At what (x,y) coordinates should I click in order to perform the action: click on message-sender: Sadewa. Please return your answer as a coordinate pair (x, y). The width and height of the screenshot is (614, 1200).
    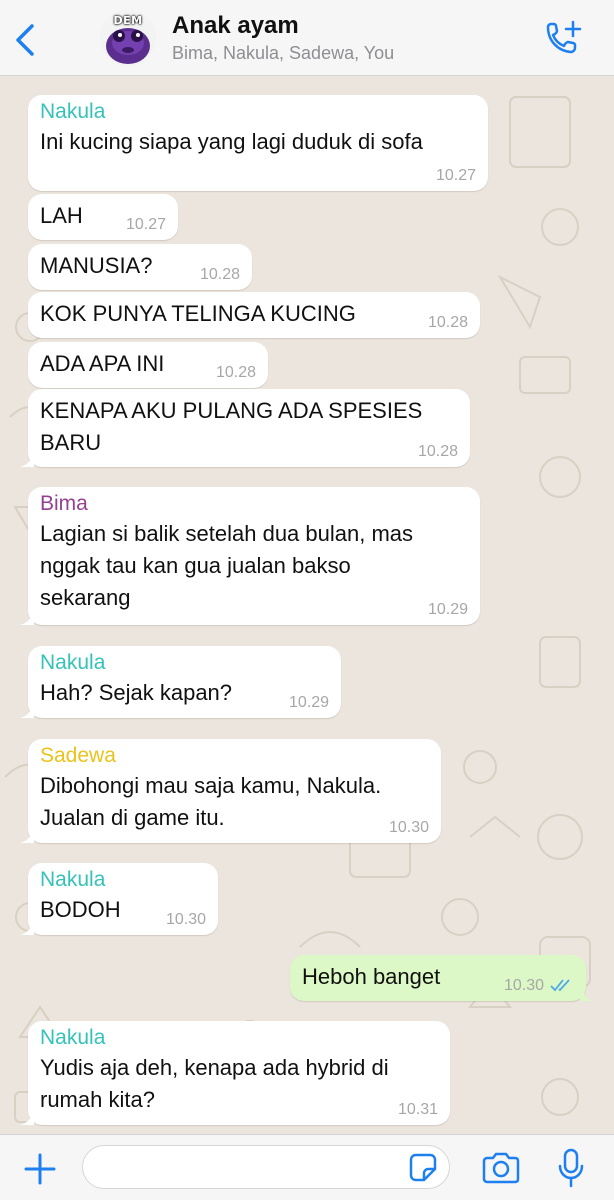
    Looking at the image, I should click on (234, 756).